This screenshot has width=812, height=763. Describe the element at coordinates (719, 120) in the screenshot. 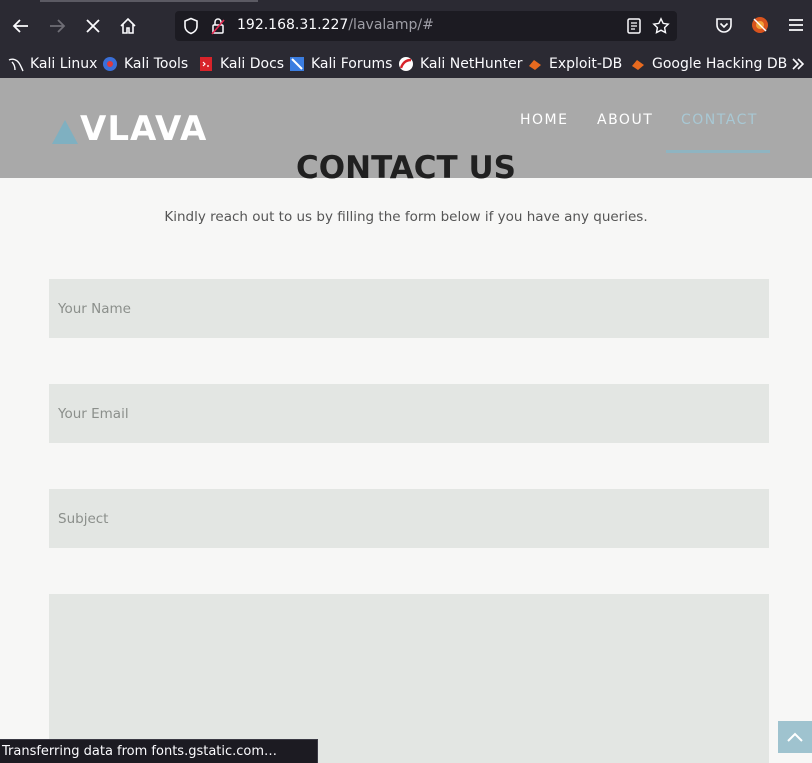

I see `nav-contact: CONTACT` at that location.